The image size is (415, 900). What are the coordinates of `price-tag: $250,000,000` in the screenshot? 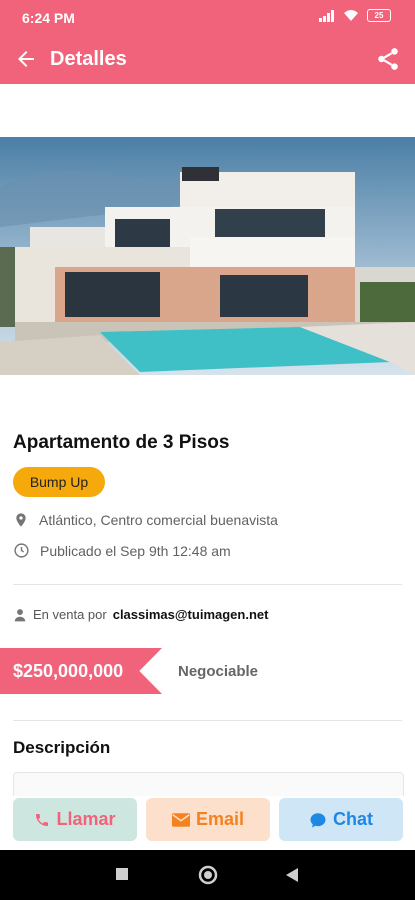 It's located at (81, 671).